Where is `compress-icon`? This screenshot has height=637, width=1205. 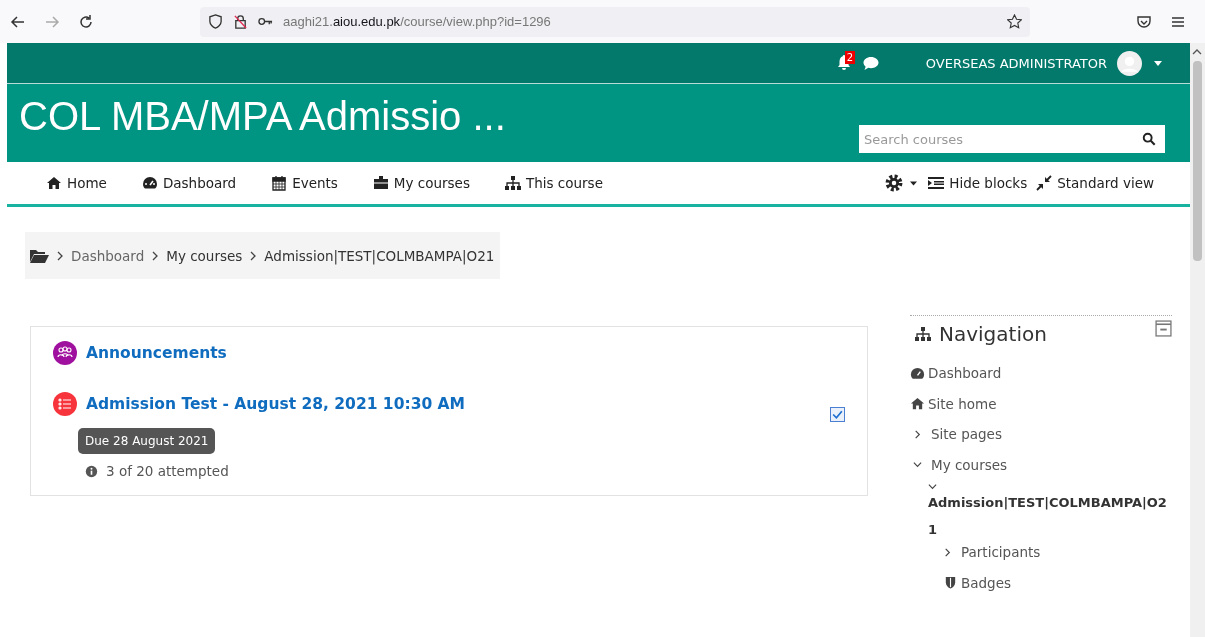 compress-icon is located at coordinates (1044, 183).